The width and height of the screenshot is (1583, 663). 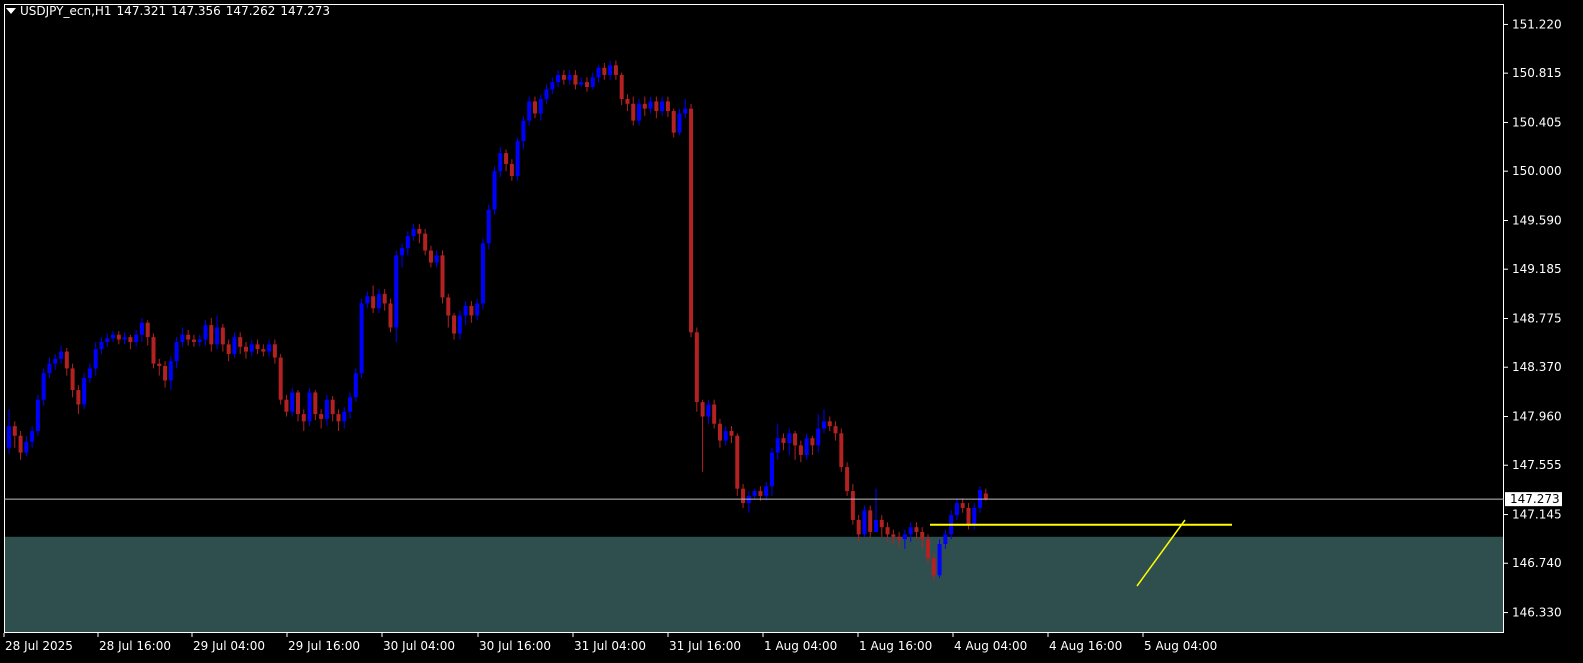 What do you see at coordinates (1537, 367) in the screenshot?
I see `y-tick-label: 148.370` at bounding box center [1537, 367].